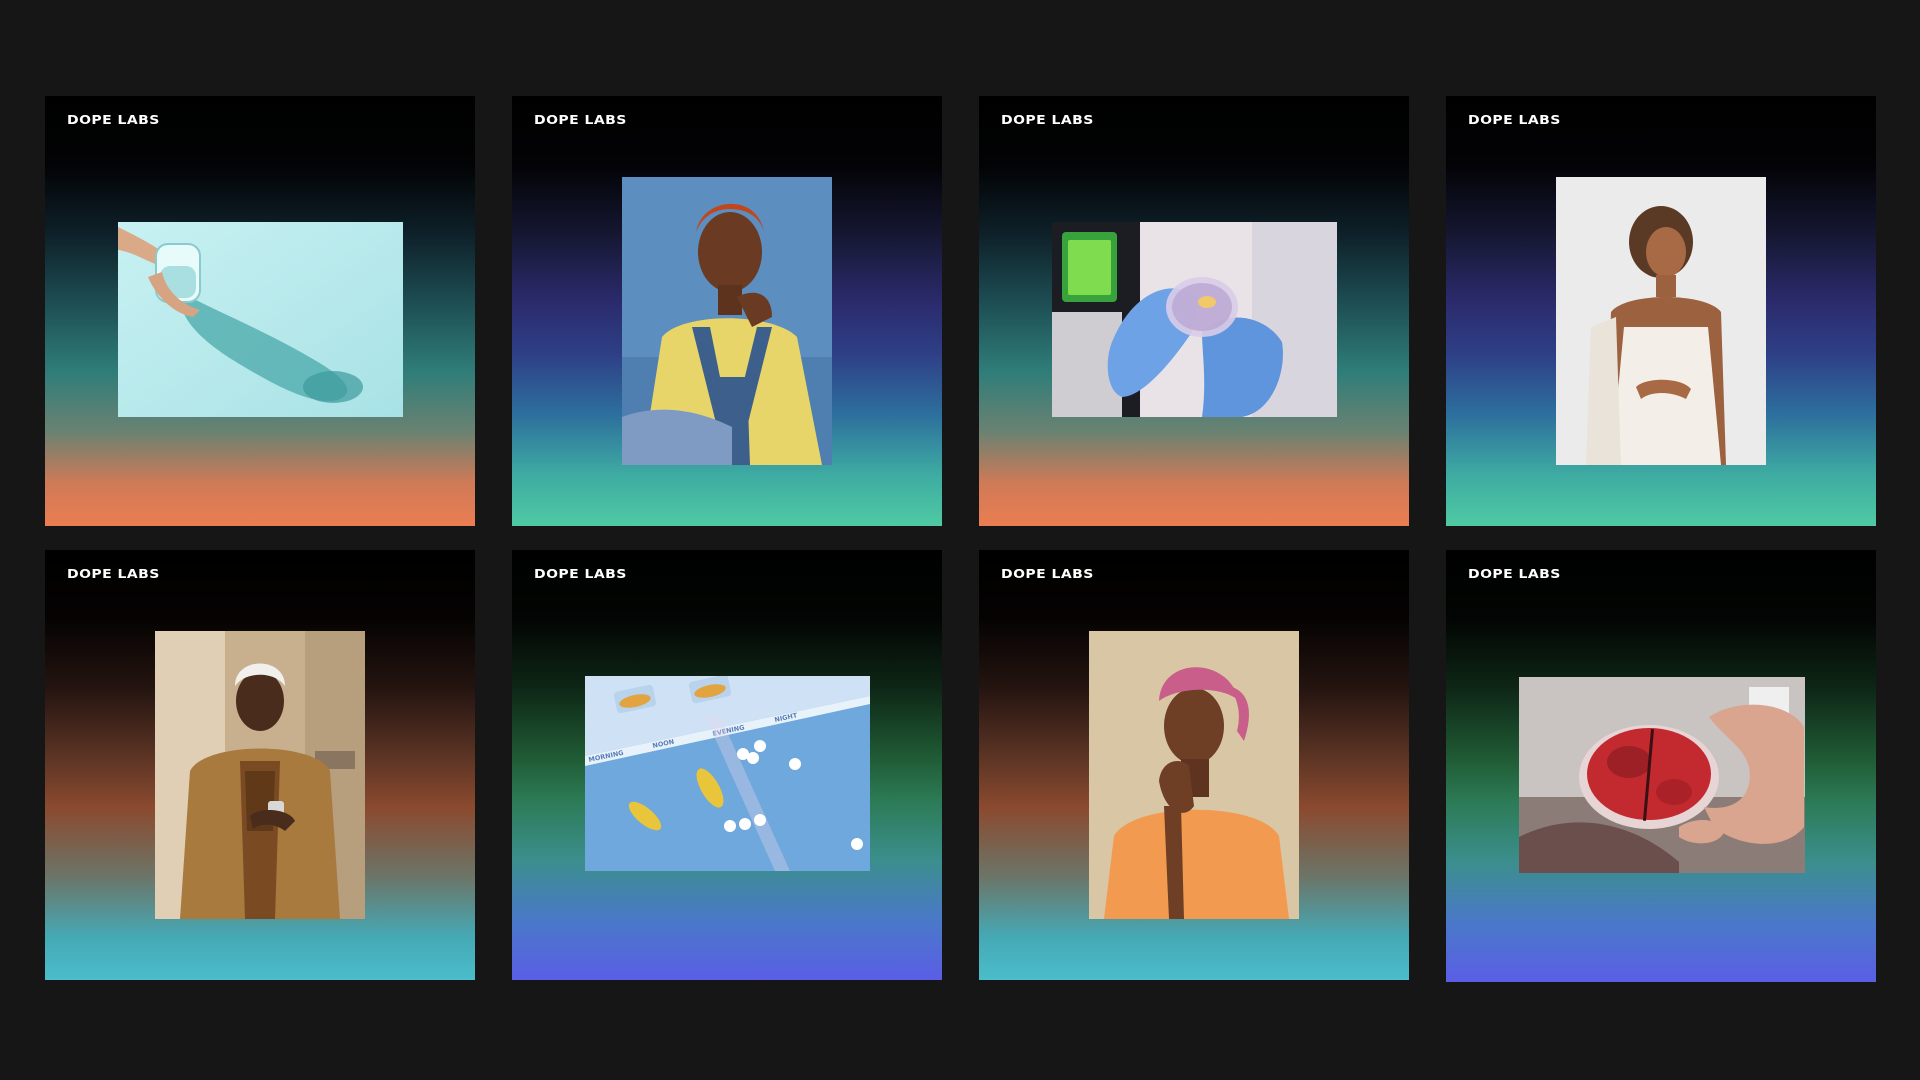 This screenshot has height=1080, width=1920. I want to click on brand-tile-5: DOPE LABS, so click(260, 765).